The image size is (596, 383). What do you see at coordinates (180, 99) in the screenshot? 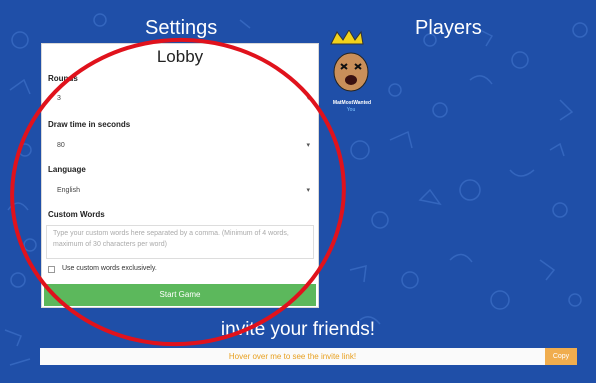
I see `rounds-select: 3 ▾` at bounding box center [180, 99].